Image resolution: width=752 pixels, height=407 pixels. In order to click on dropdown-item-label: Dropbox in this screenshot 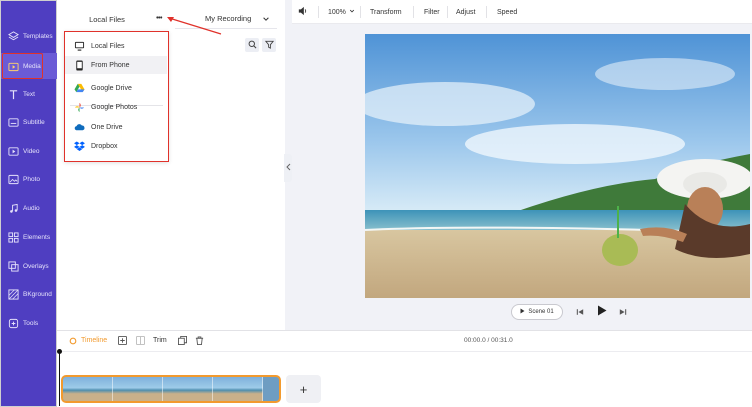, I will do `click(104, 146)`.